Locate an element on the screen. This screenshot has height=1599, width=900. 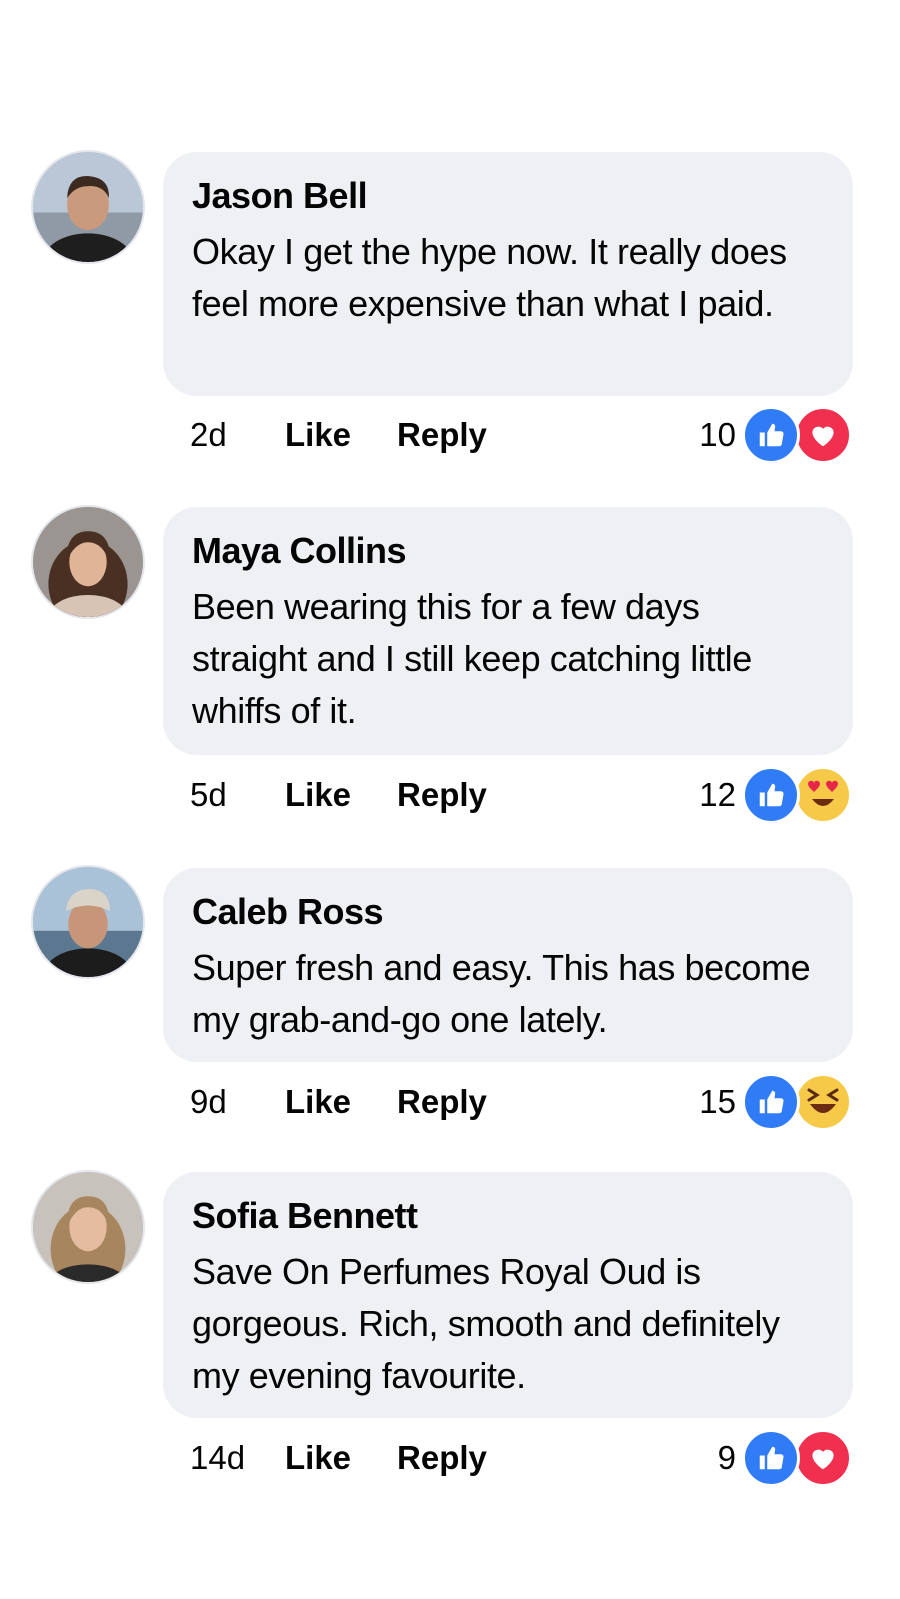
comment-author: Maya Collins is located at coordinates (507, 551).